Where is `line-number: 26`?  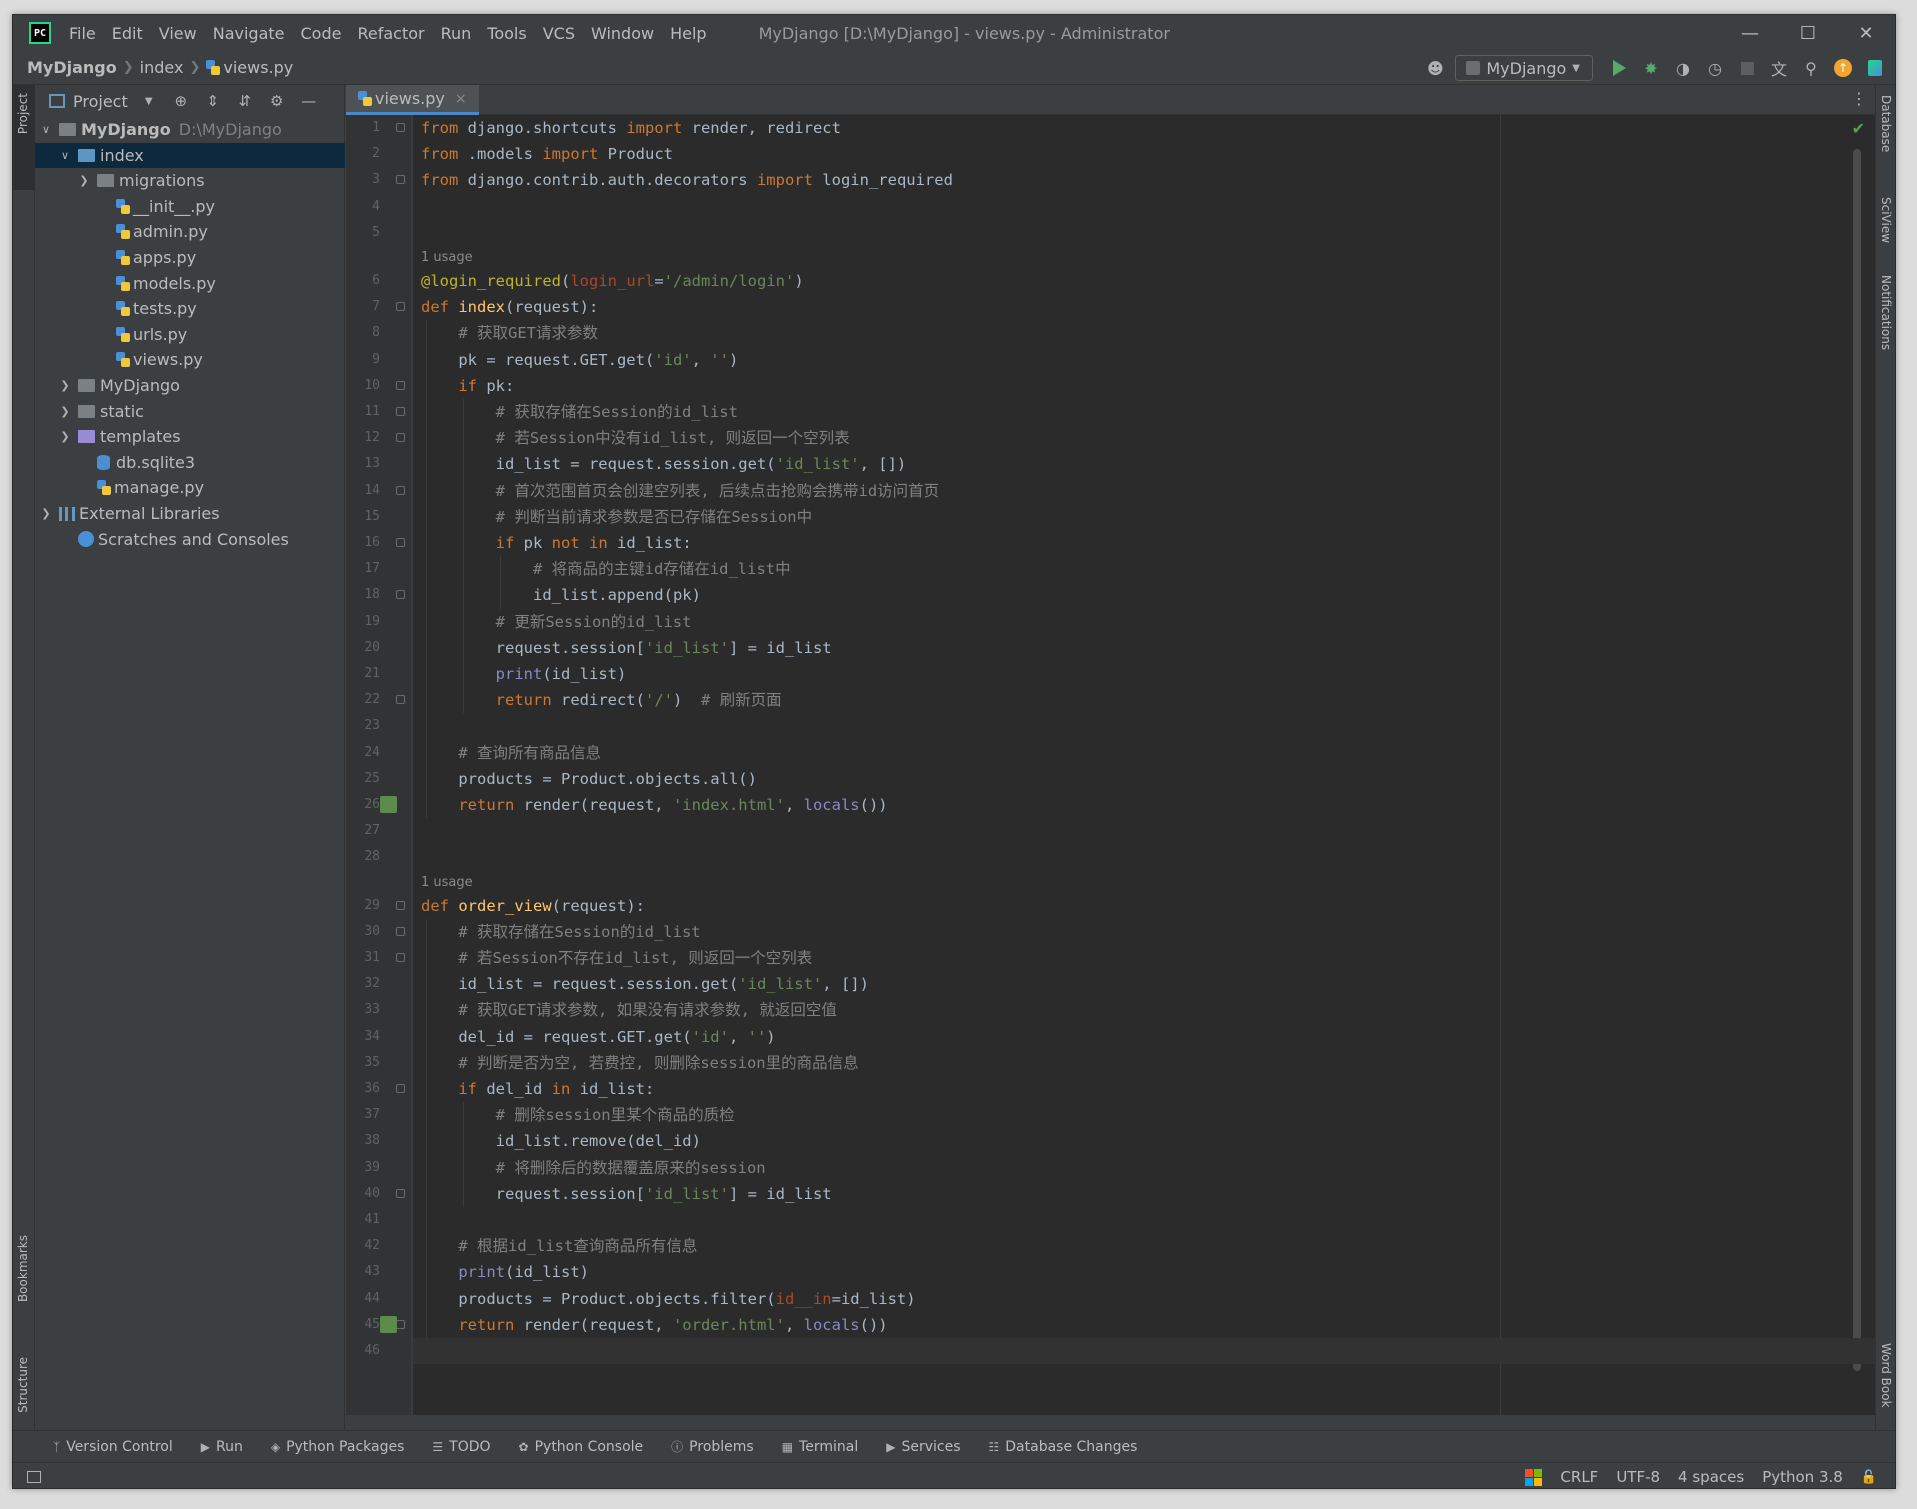
line-number: 26 is located at coordinates (363, 805).